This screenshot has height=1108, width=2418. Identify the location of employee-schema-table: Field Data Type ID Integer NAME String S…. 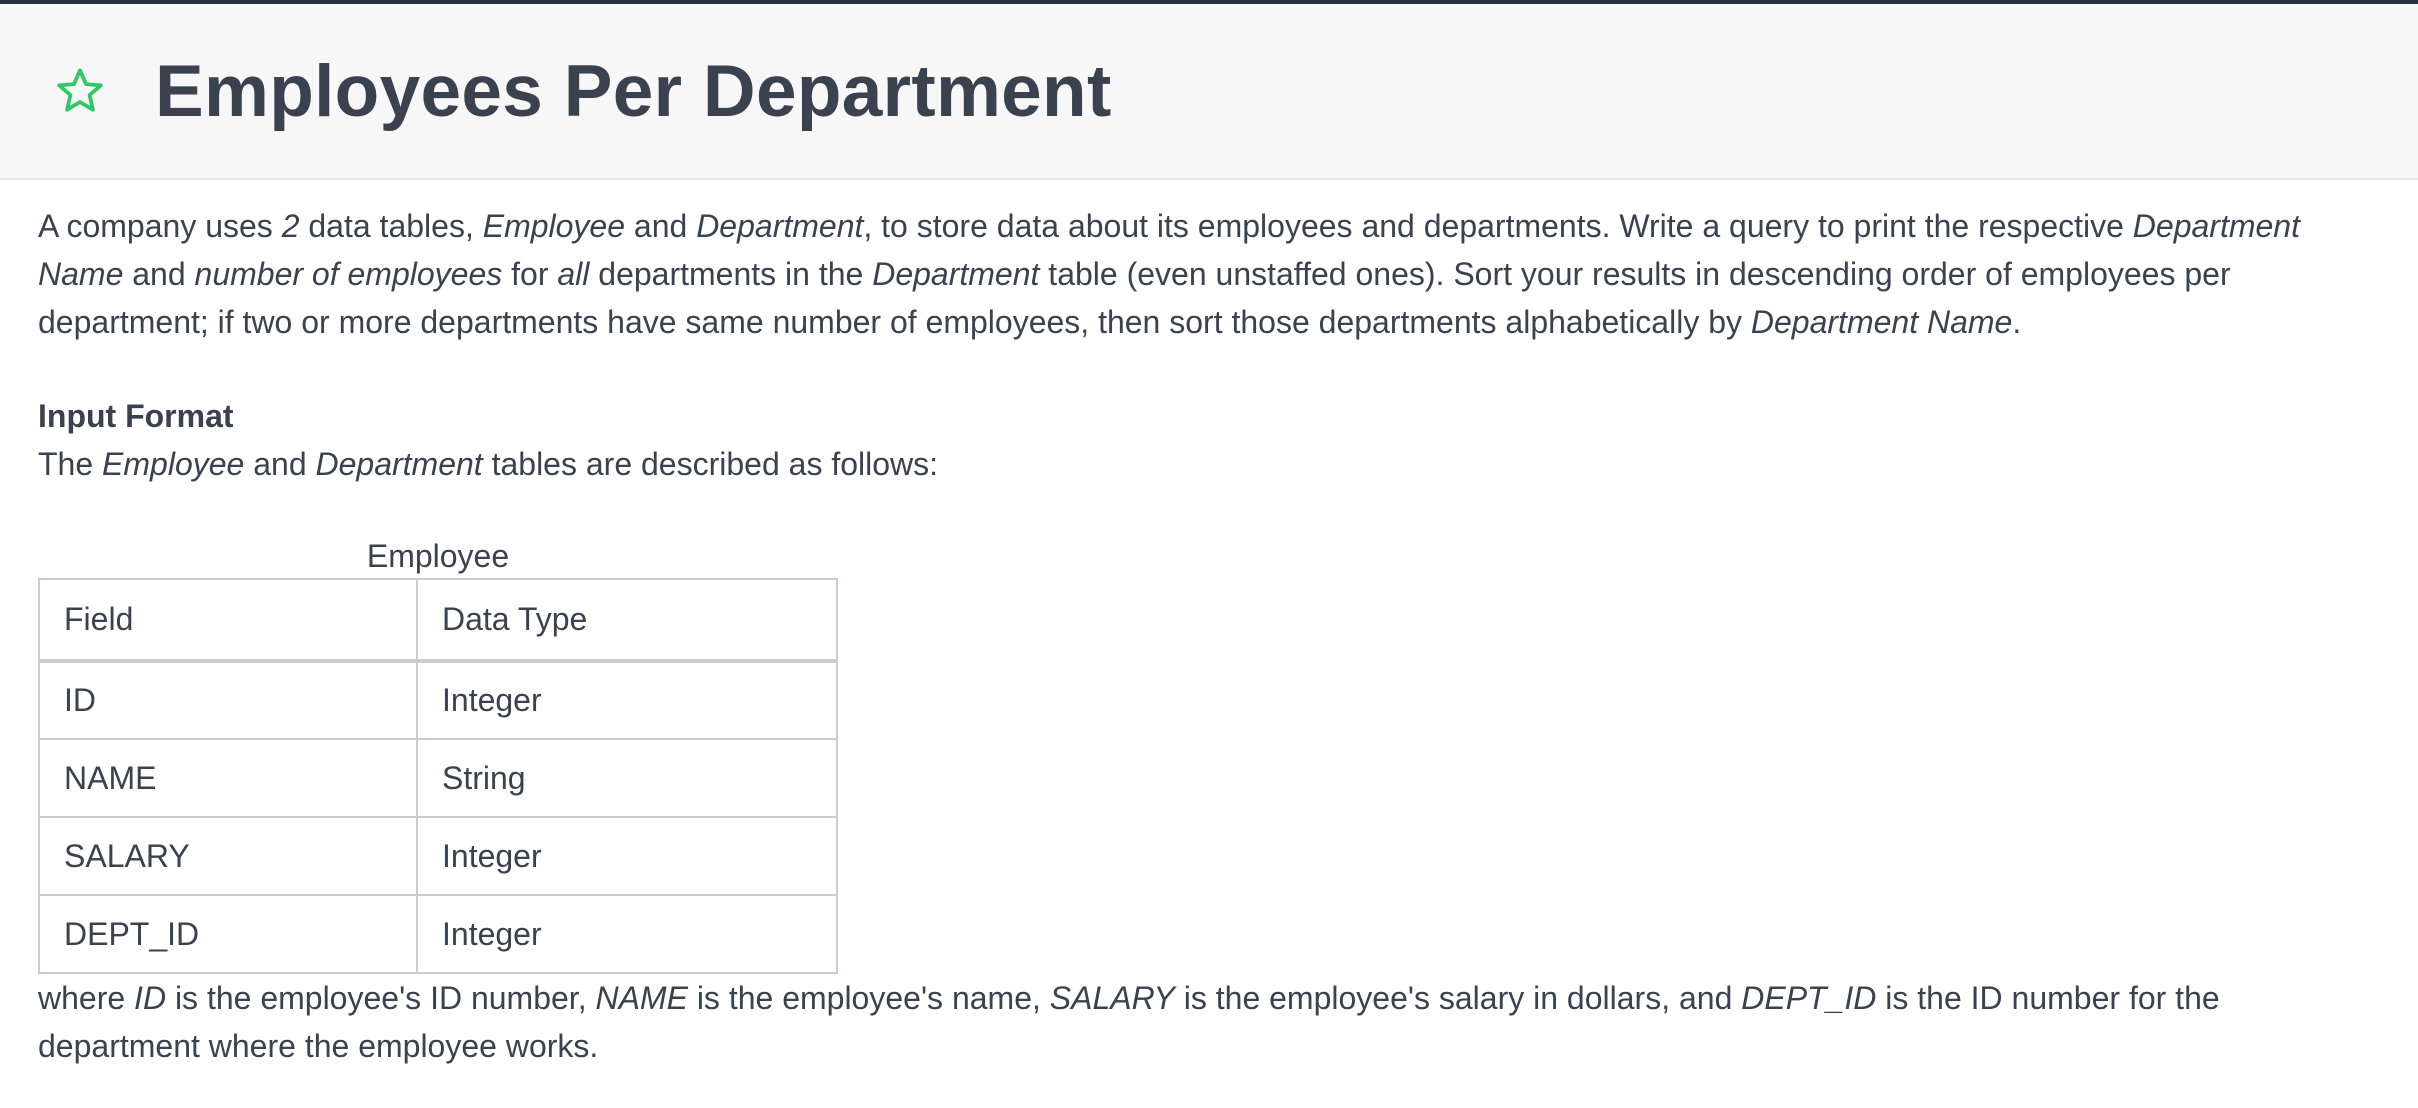
(438, 776).